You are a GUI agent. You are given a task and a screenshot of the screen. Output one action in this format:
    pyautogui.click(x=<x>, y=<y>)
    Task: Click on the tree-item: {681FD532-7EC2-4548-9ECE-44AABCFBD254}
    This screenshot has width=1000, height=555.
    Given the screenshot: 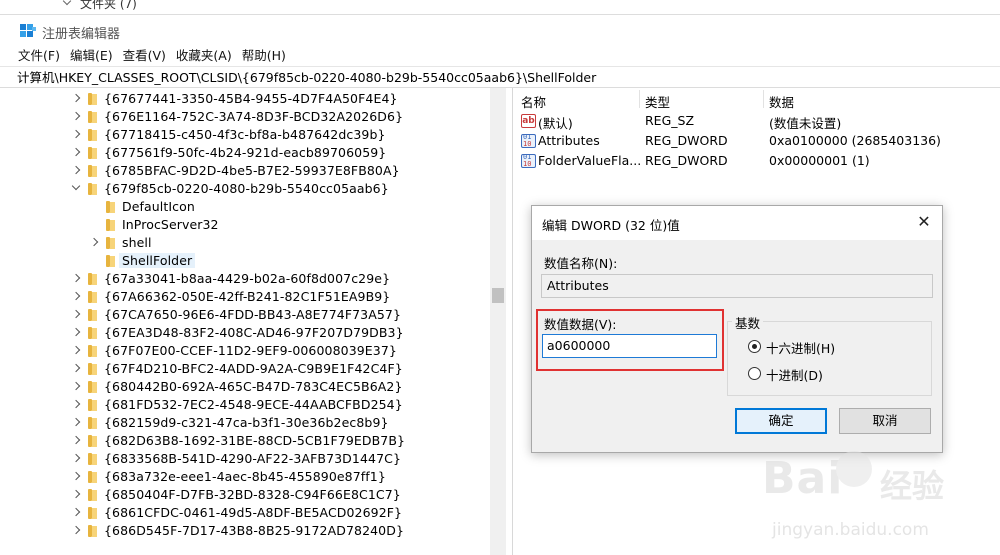 What is the action you would take?
    pyautogui.click(x=245, y=405)
    